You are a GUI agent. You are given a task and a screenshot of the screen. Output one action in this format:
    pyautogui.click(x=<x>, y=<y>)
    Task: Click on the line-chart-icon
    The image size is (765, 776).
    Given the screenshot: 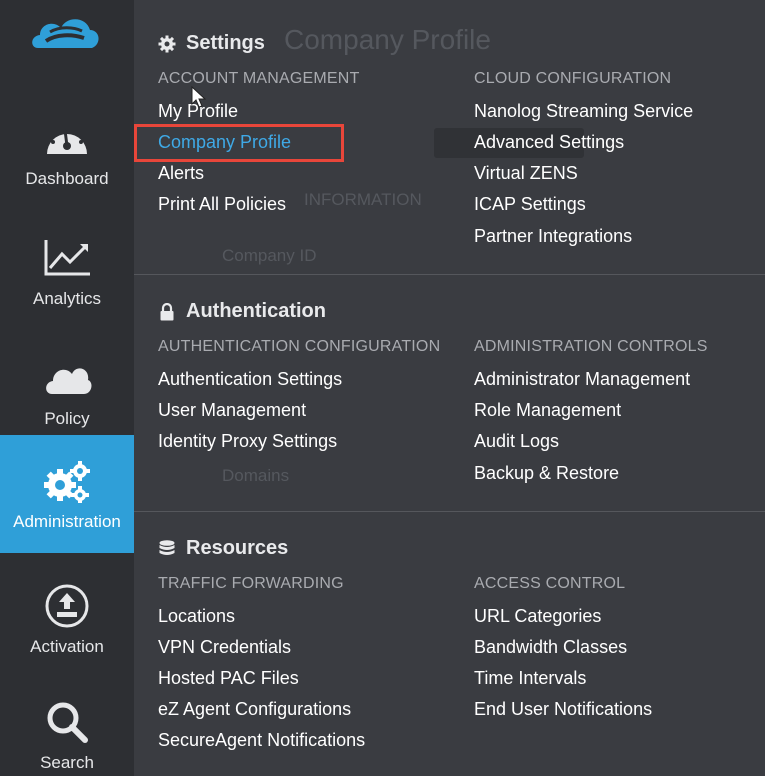 What is the action you would take?
    pyautogui.click(x=67, y=258)
    